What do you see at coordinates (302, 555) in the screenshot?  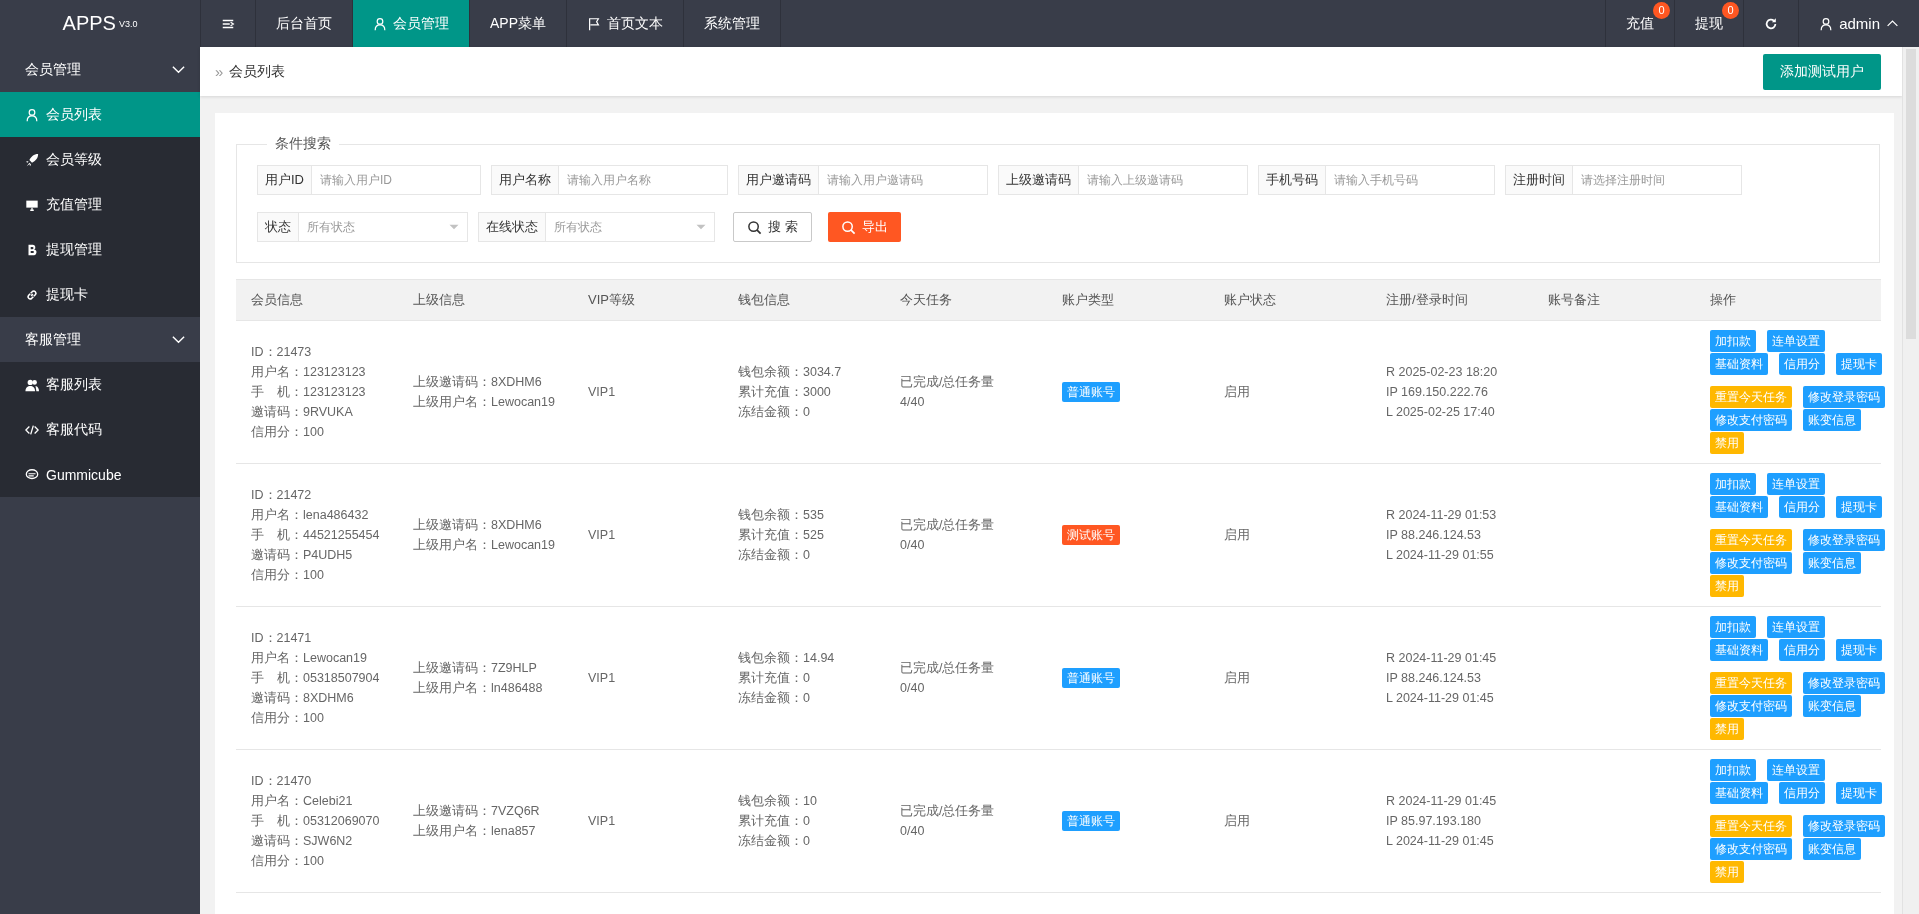 I see `cell-text: 邀请码：P4UDH5` at bounding box center [302, 555].